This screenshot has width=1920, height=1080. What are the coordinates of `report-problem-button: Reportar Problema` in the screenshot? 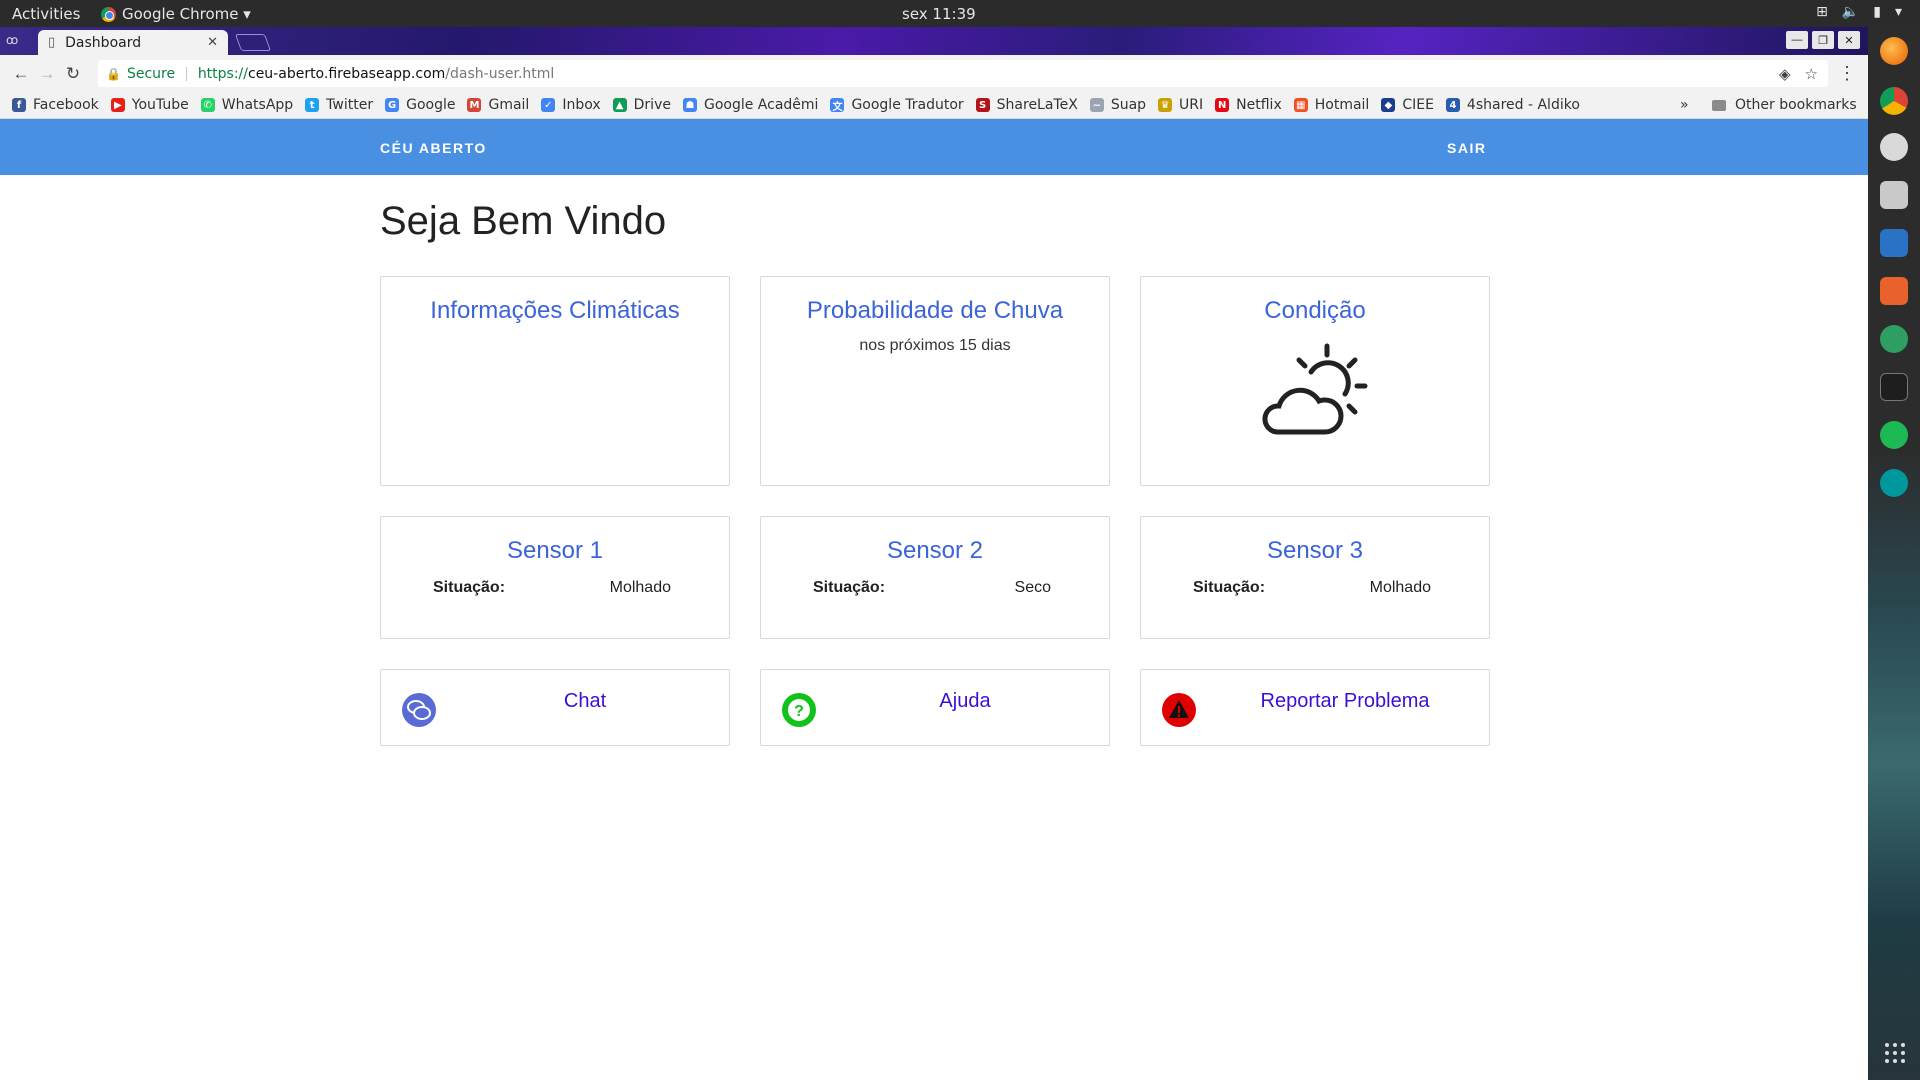 It's located at (1315, 707).